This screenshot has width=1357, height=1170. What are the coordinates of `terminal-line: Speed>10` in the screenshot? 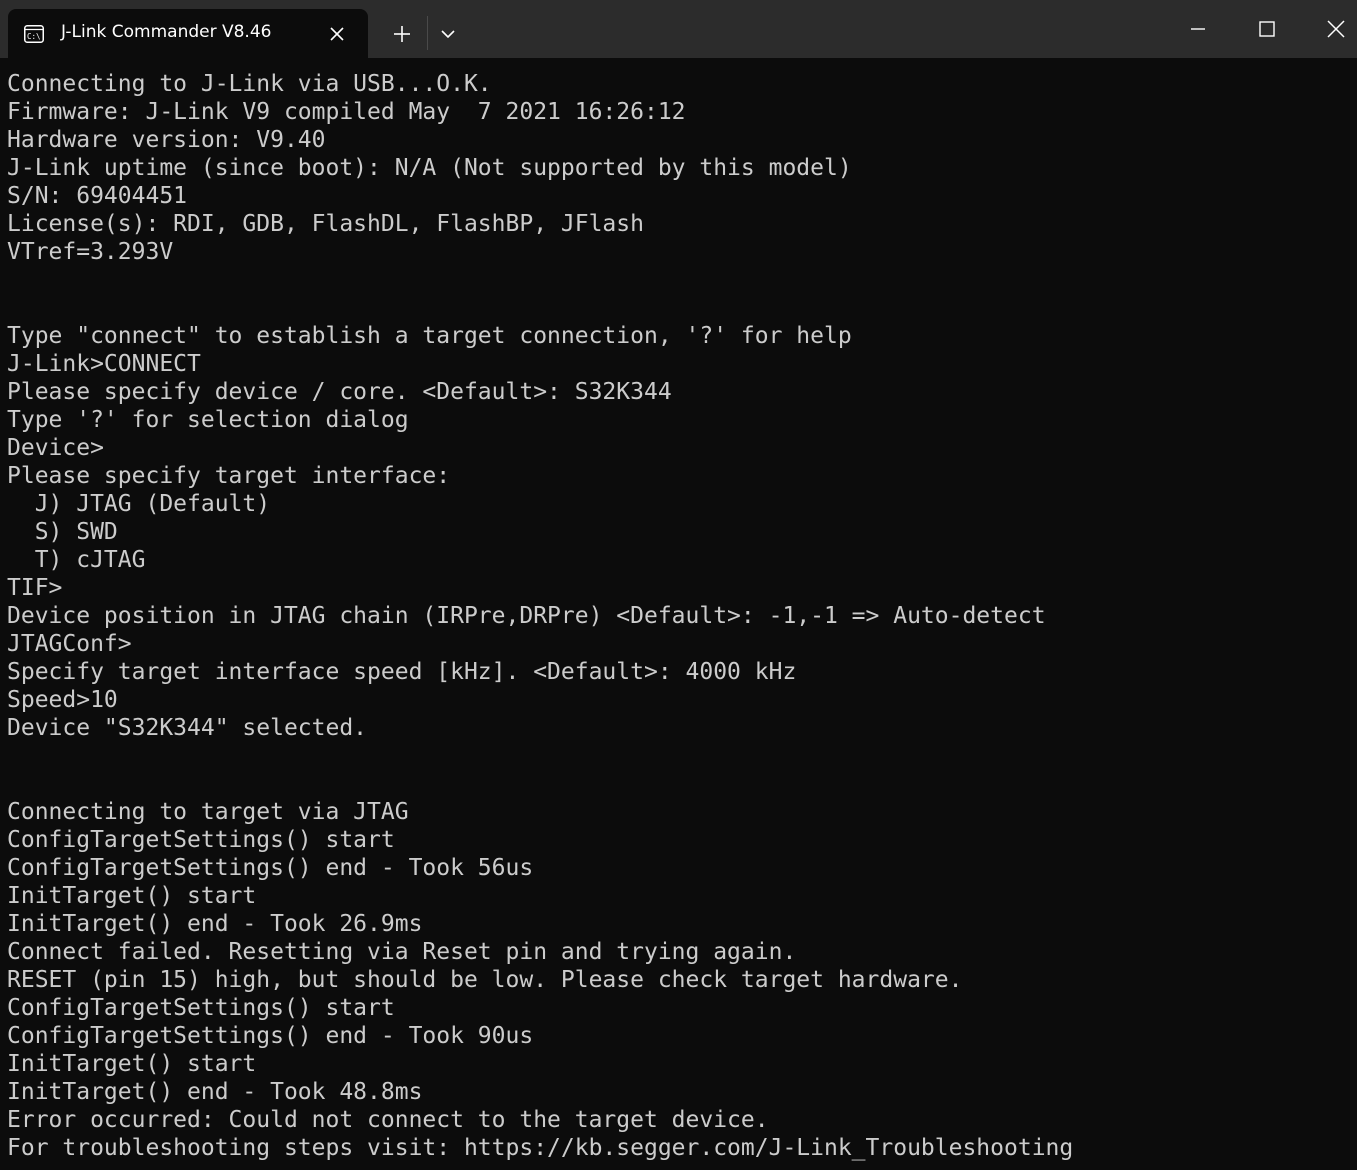 It's located at (62, 700).